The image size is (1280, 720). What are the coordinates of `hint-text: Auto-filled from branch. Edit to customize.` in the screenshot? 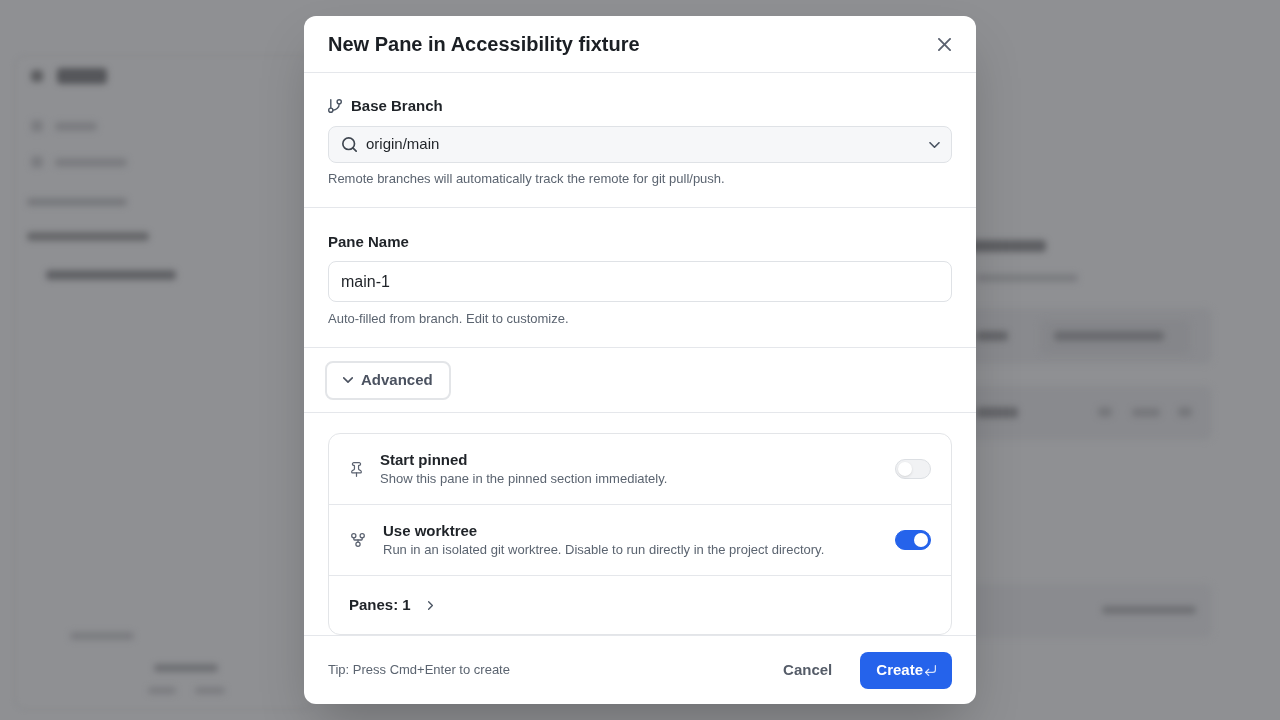 It's located at (449, 319).